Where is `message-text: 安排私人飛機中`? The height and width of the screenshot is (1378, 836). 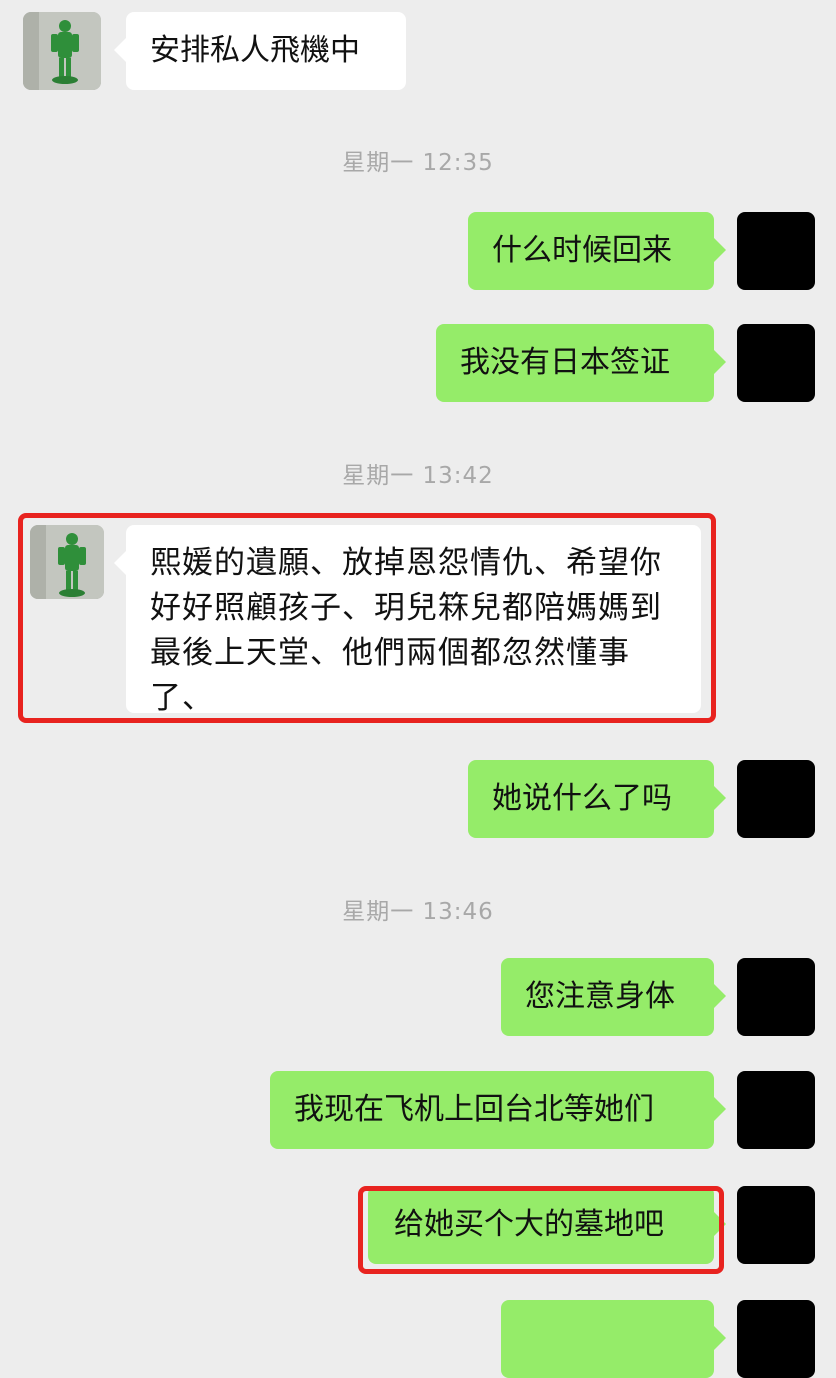
message-text: 安排私人飛機中 is located at coordinates (255, 50).